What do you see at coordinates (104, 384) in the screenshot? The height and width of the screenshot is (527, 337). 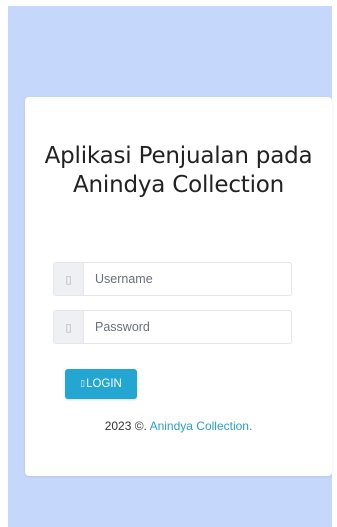 I see `login-button-label: LOGIN` at bounding box center [104, 384].